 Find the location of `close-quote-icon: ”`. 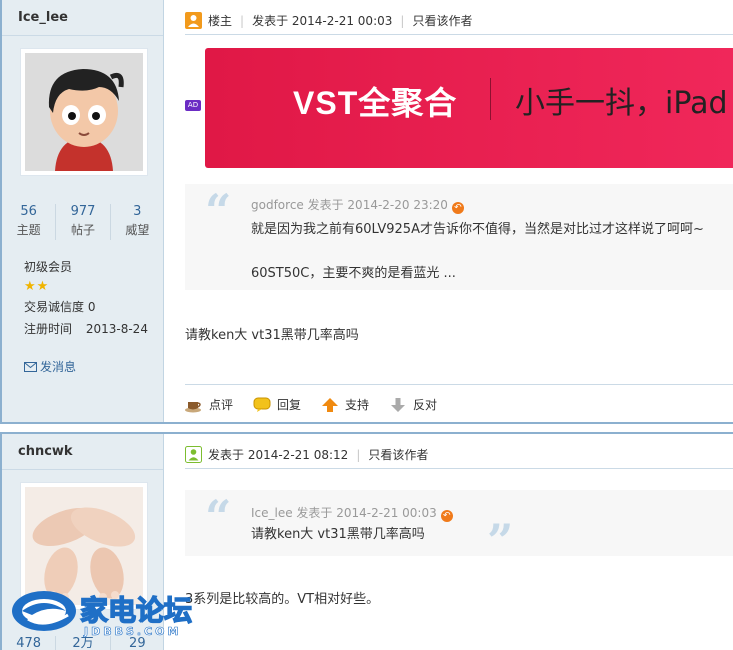

close-quote-icon: ” is located at coordinates (500, 541).